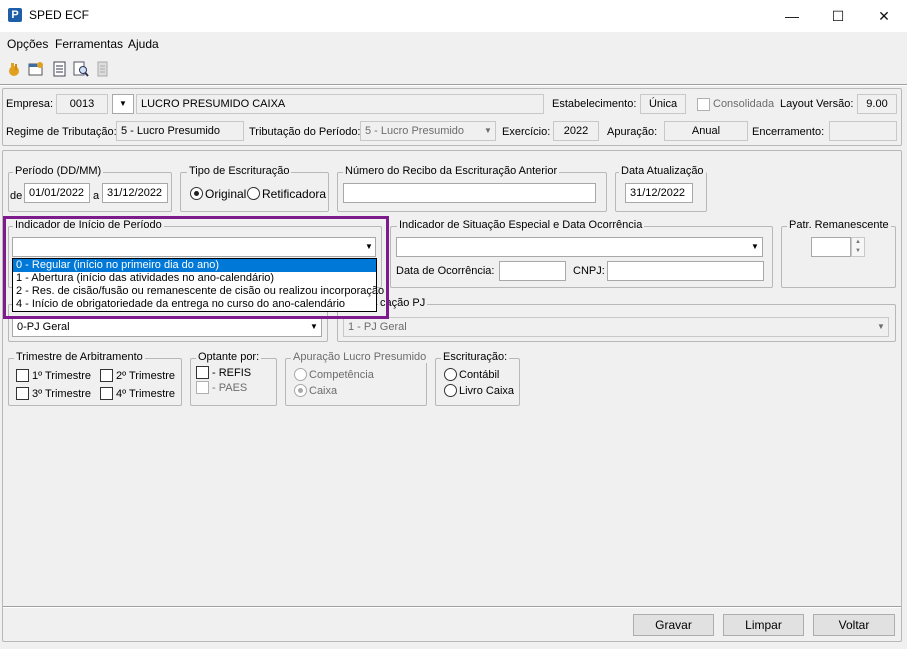 This screenshot has height=649, width=907. What do you see at coordinates (477, 382) in the screenshot?
I see `escrituracao-group` at bounding box center [477, 382].